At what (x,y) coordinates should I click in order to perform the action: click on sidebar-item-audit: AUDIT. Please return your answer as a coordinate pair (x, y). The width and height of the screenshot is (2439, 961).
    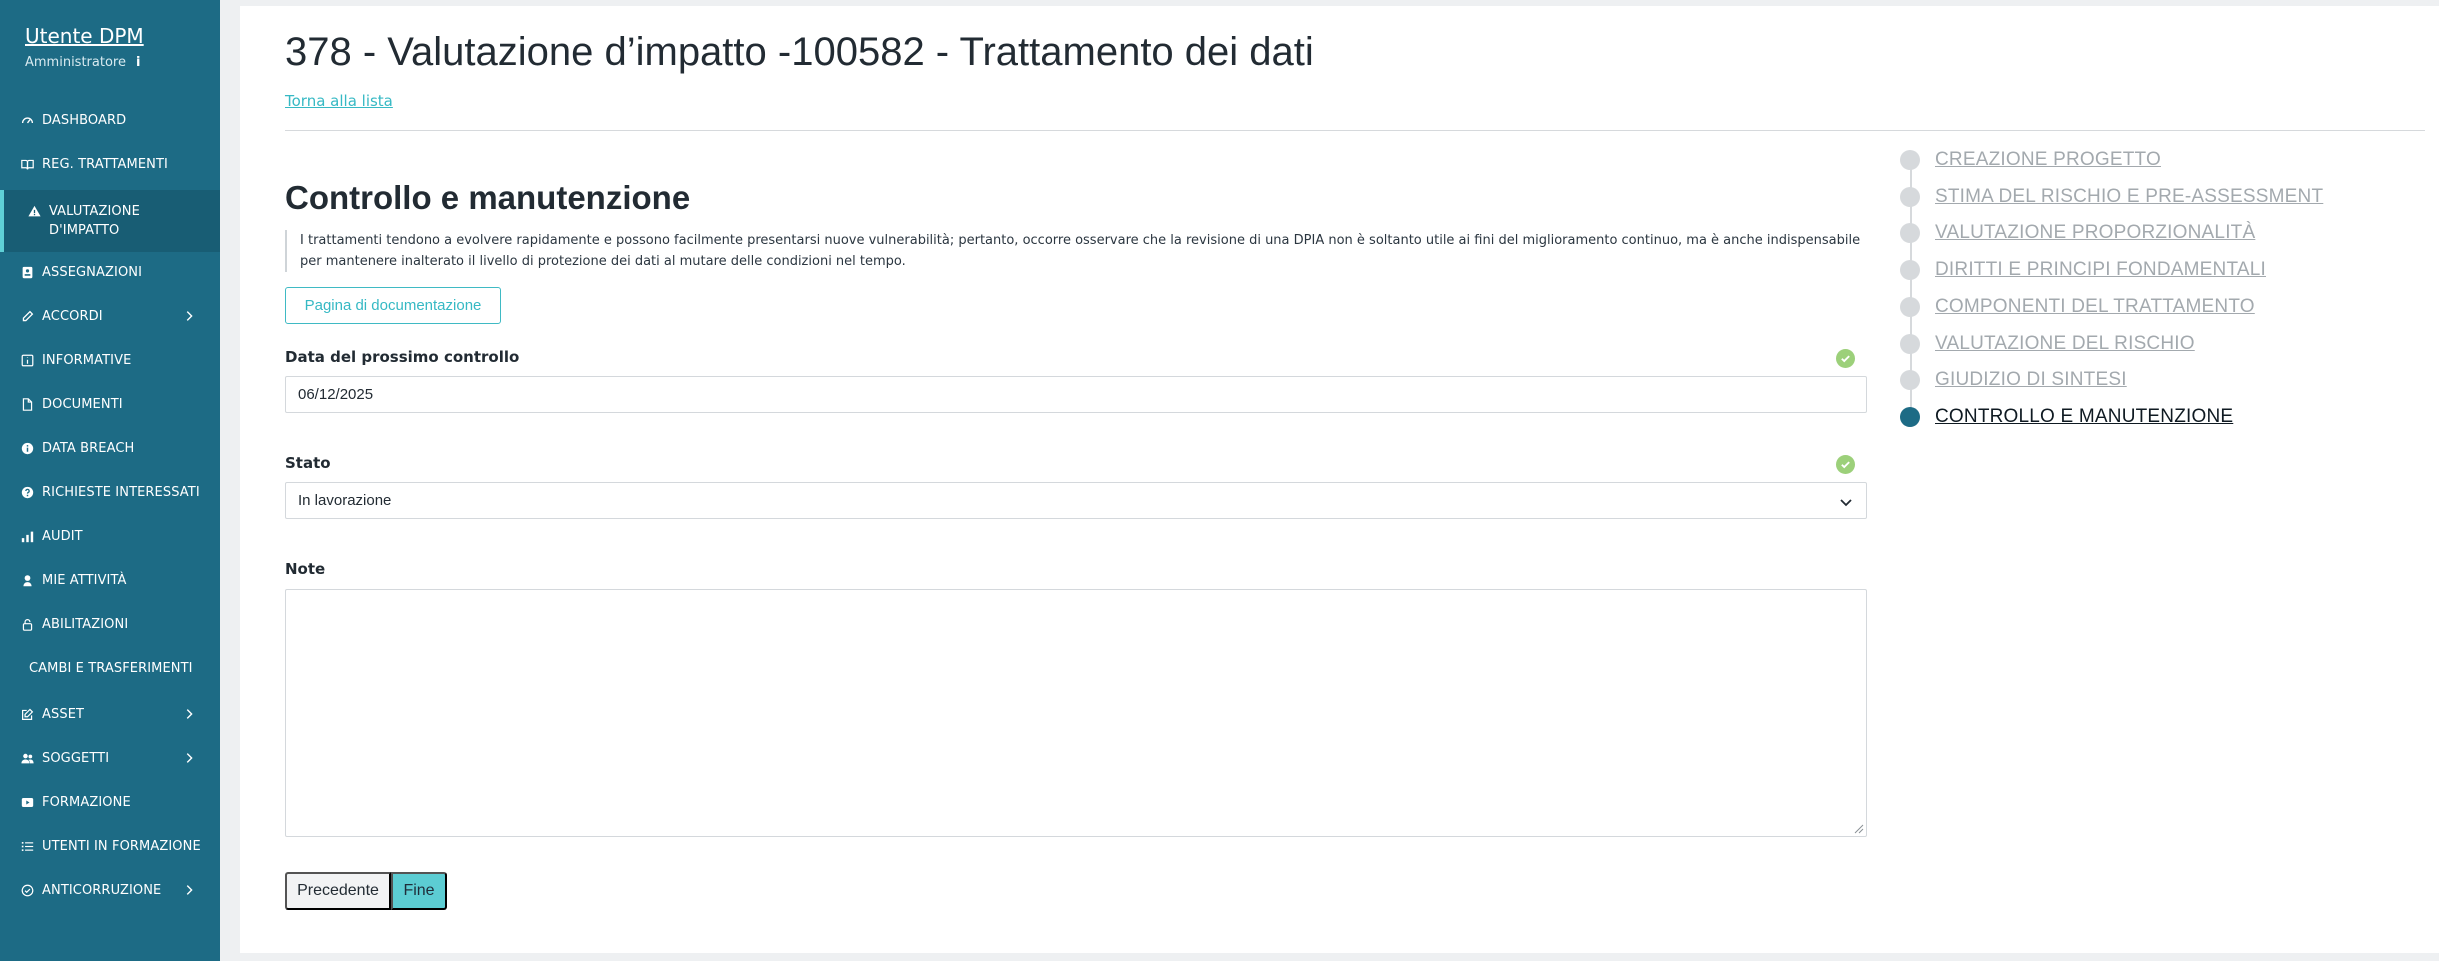
    Looking at the image, I should click on (110, 536).